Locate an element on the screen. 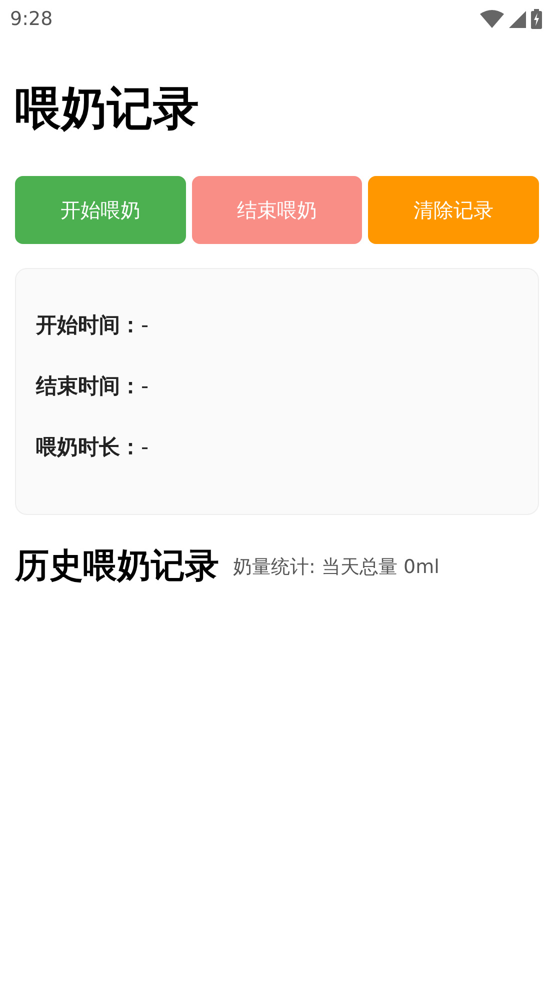 The image size is (554, 984). action-button: 清除记录 is located at coordinates (453, 210).